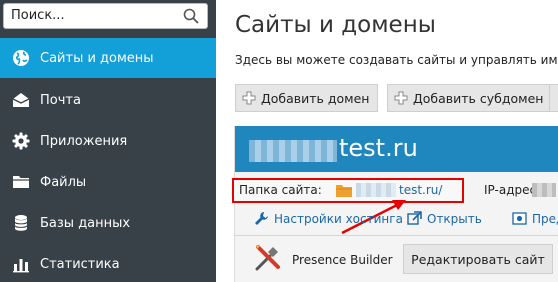  Describe the element at coordinates (191, 16) in the screenshot. I see `search-icon` at that location.